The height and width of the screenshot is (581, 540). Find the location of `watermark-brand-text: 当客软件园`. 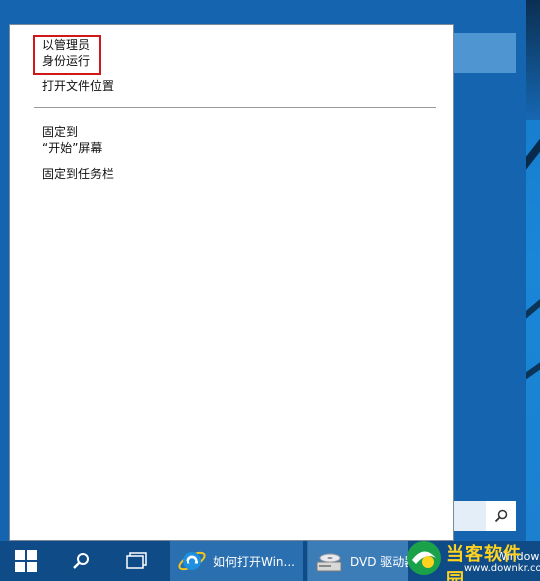

watermark-brand-text: 当客软件园 is located at coordinates (484, 562).